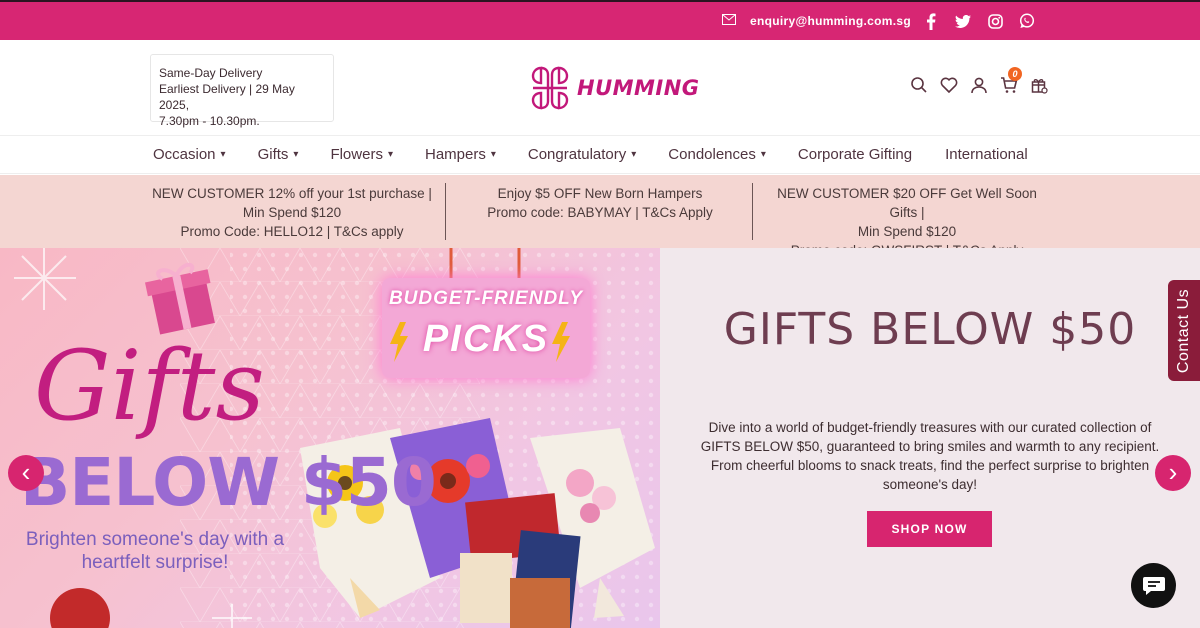  I want to click on nav-gifts: Gifts ▾, so click(278, 154).